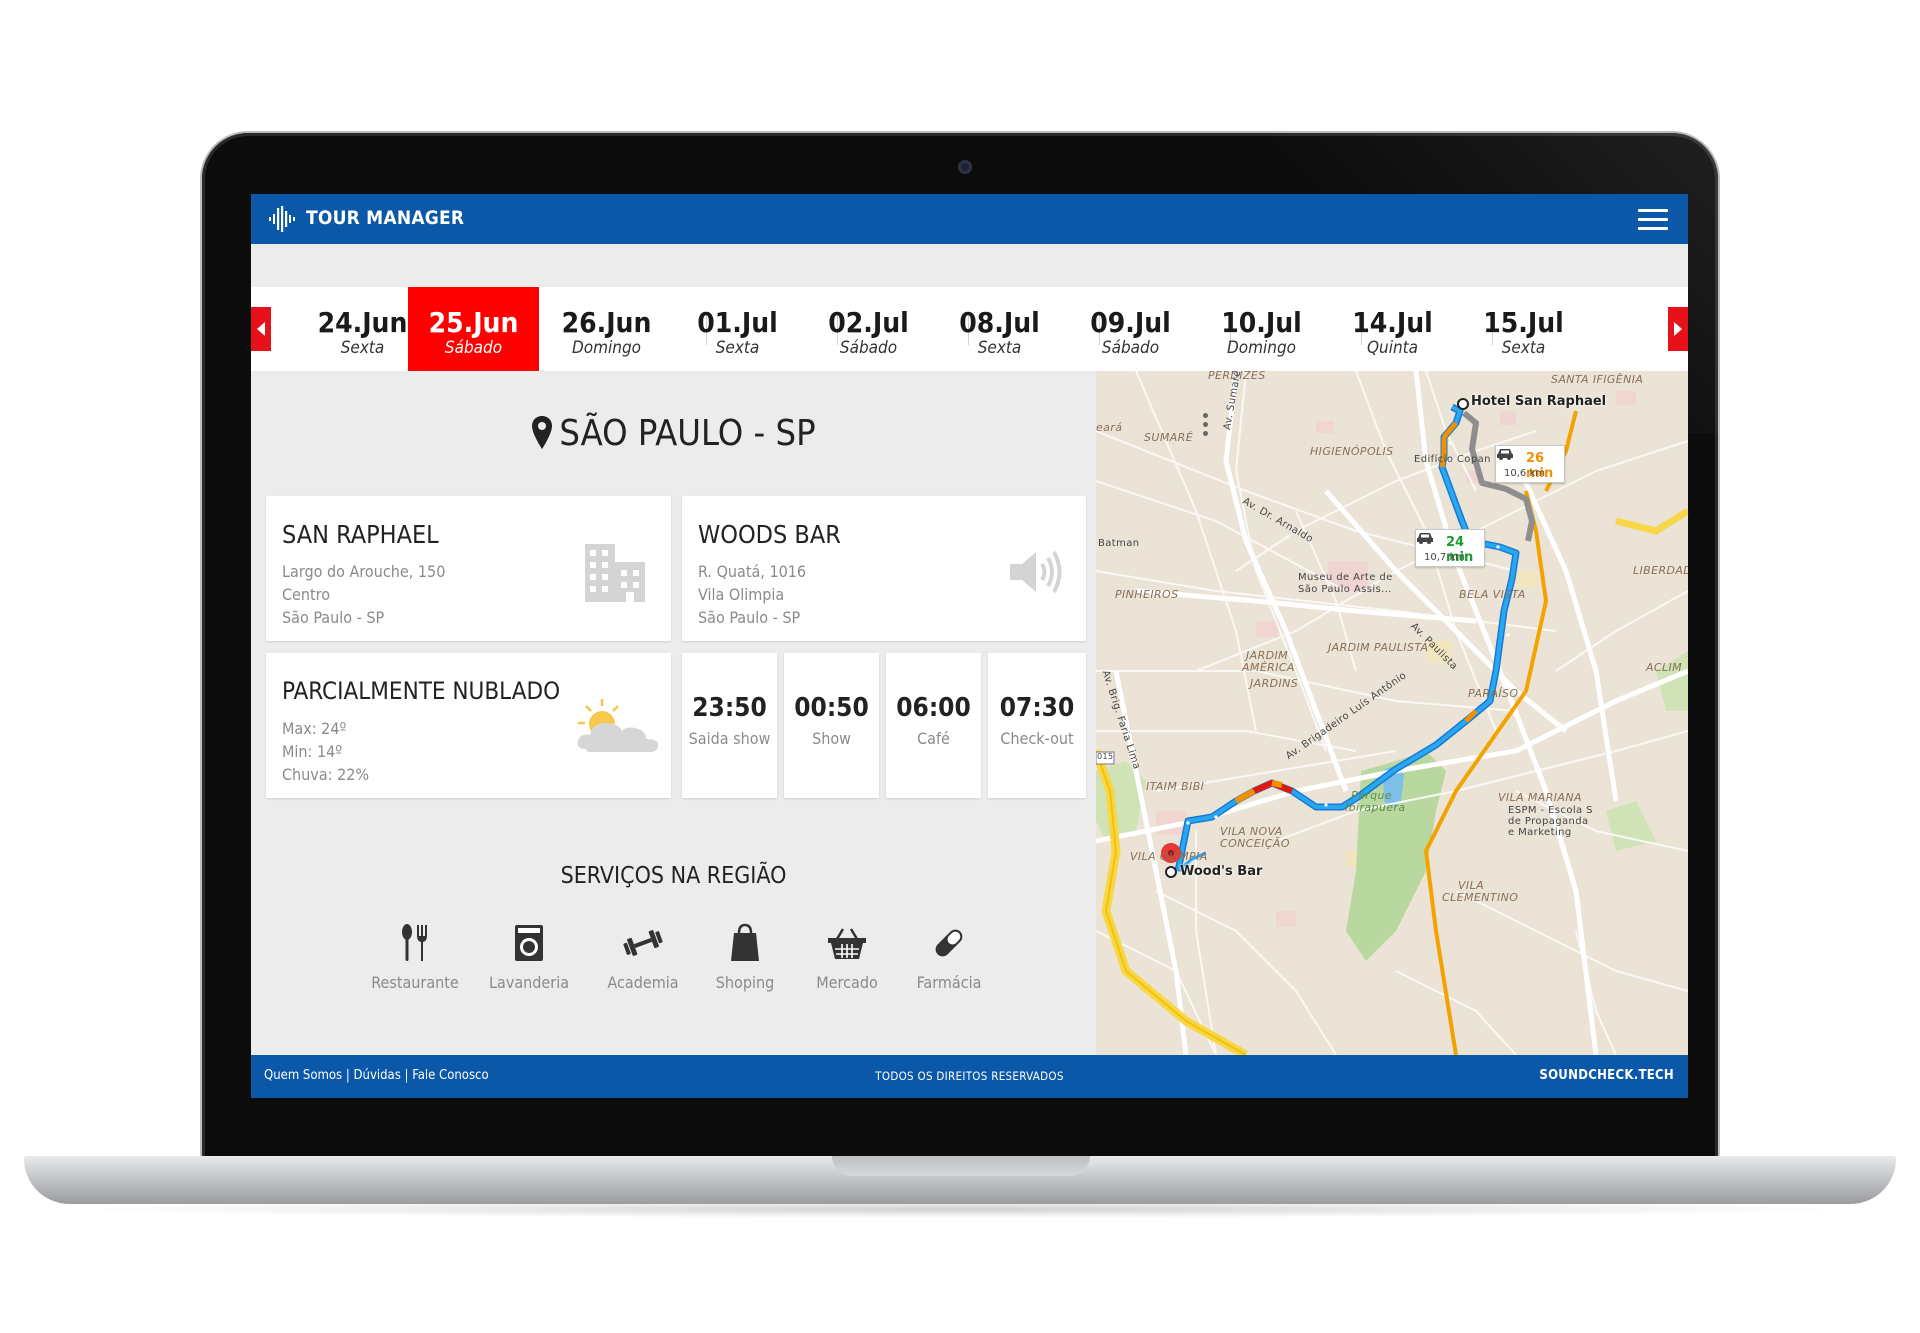 This screenshot has height=1333, width=1920. Describe the element at coordinates (831, 708) in the screenshot. I see `schedule-time: 00:50` at that location.